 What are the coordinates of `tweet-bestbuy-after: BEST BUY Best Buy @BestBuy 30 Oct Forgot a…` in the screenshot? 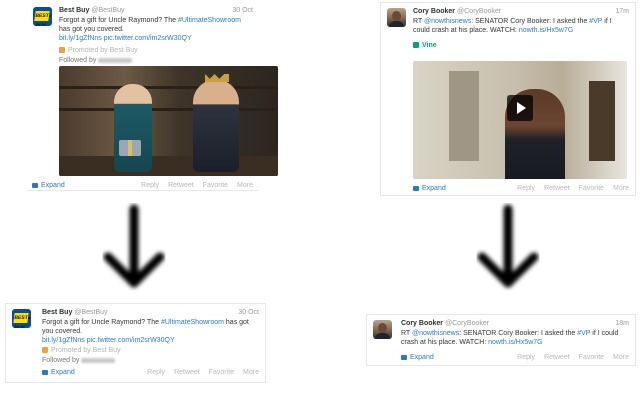 It's located at (135, 343).